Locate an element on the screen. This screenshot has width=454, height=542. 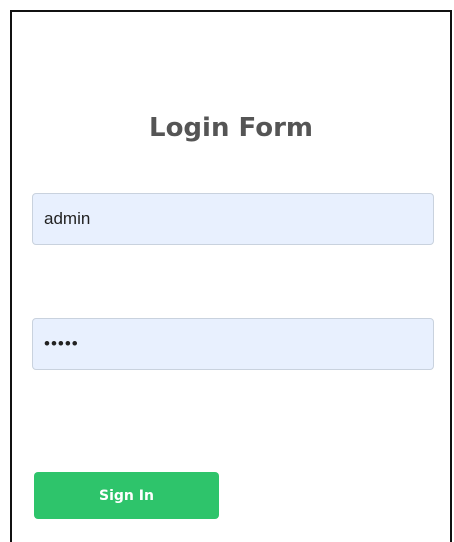
sign-in-button: Sign In is located at coordinates (126, 495).